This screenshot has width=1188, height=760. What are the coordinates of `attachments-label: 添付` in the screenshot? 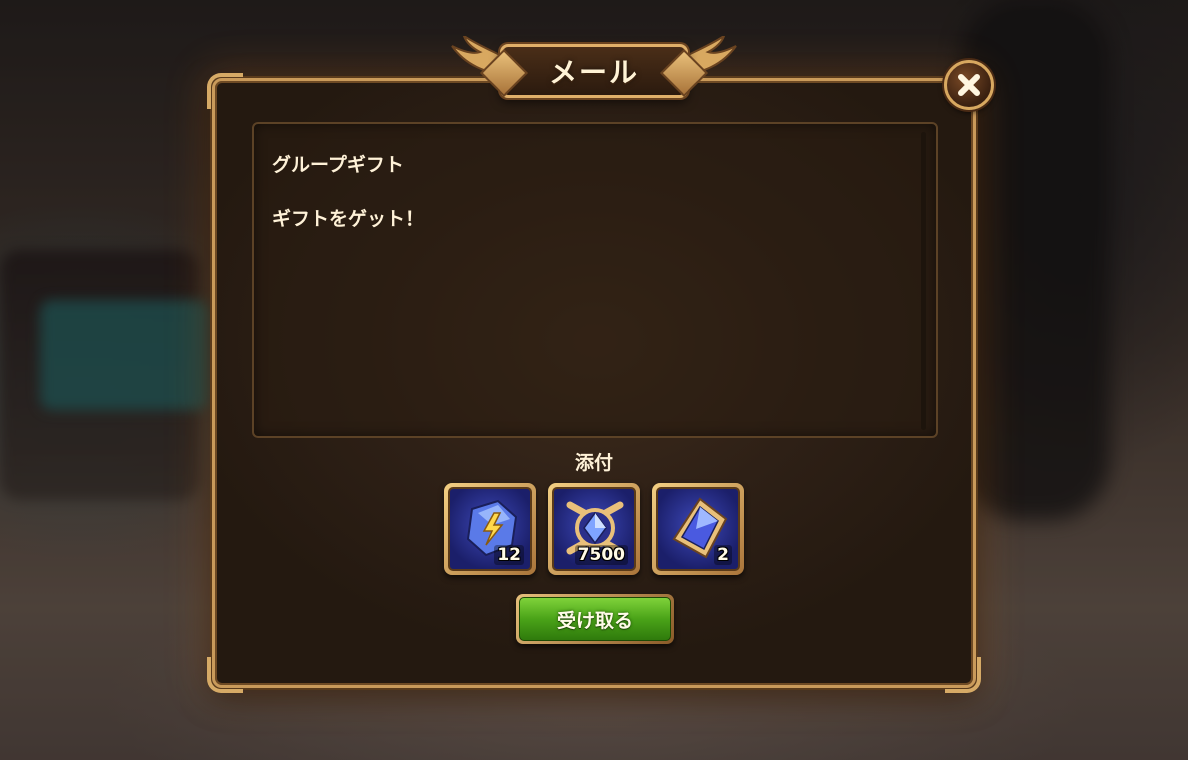 It's located at (593, 463).